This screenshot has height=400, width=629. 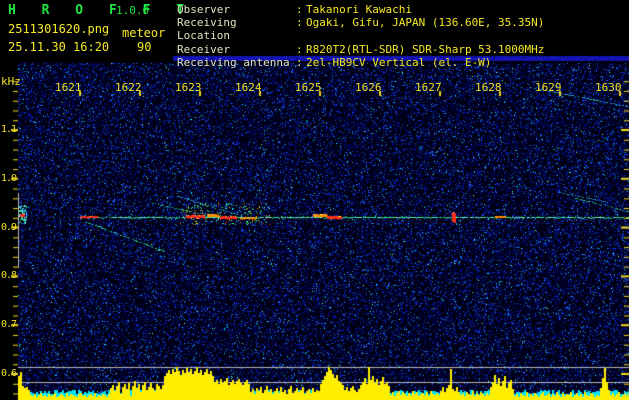 I want to click on freq-tick-label: 1.0, so click(x=8, y=178).